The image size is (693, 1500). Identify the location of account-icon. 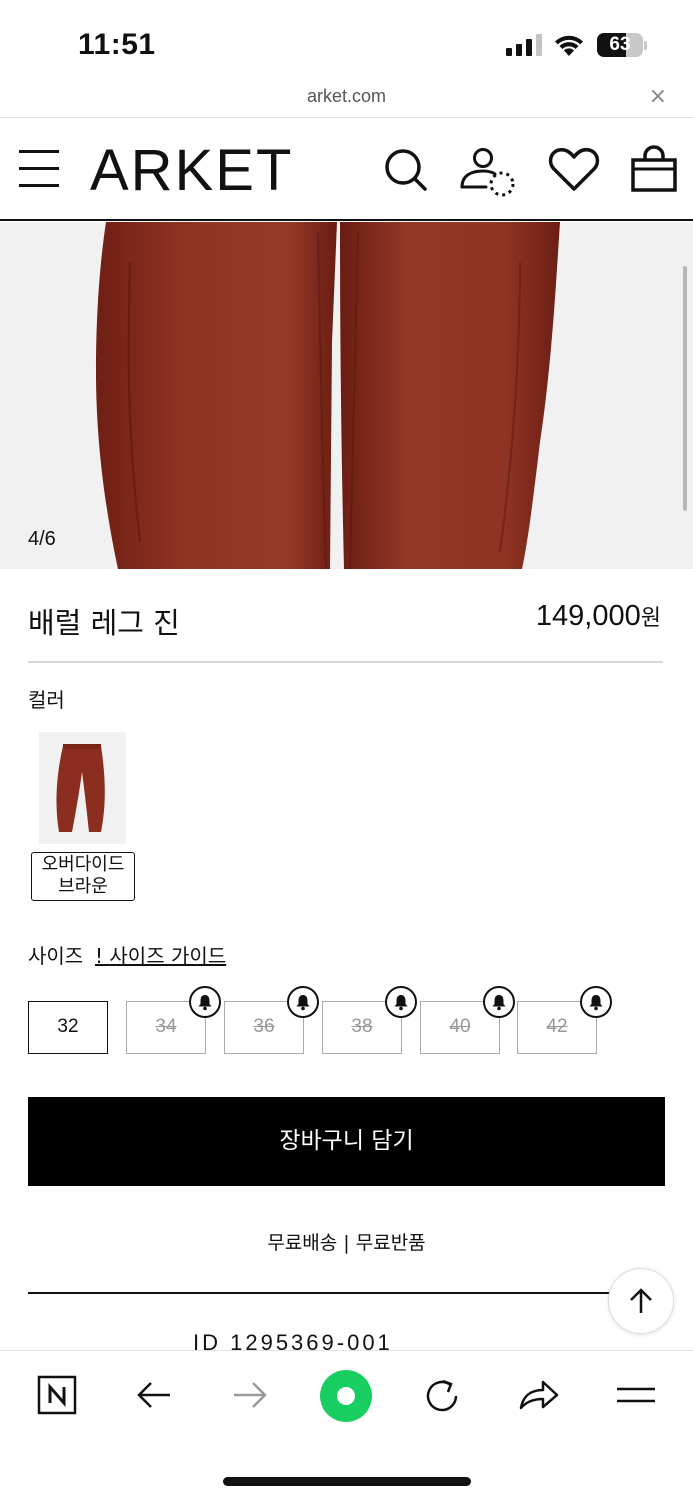
(488, 172).